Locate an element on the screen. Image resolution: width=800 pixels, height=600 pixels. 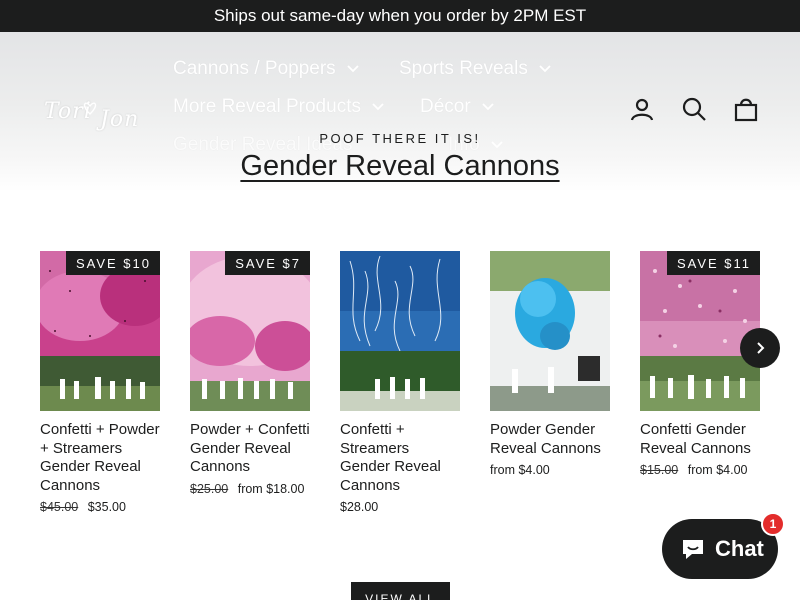
compare-at-price: $45.00 is located at coordinates (59, 507).